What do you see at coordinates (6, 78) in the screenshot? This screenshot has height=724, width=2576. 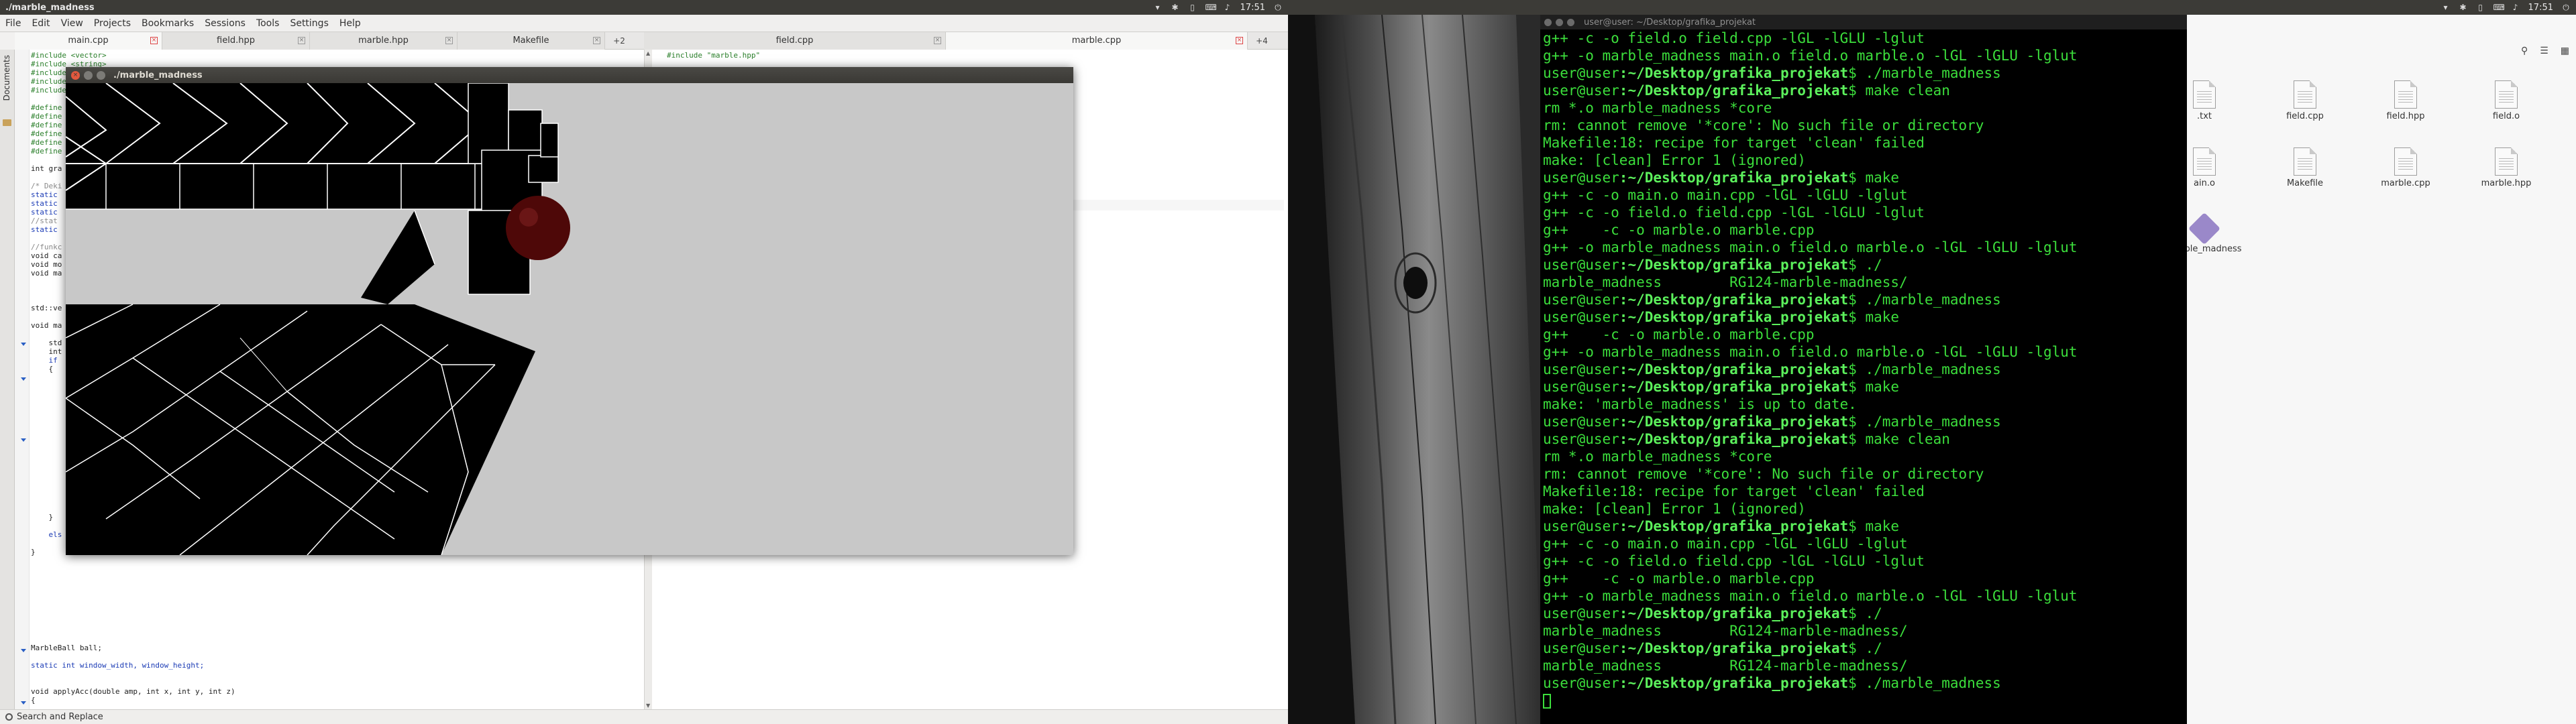 I see `documents-tab: Documents` at bounding box center [6, 78].